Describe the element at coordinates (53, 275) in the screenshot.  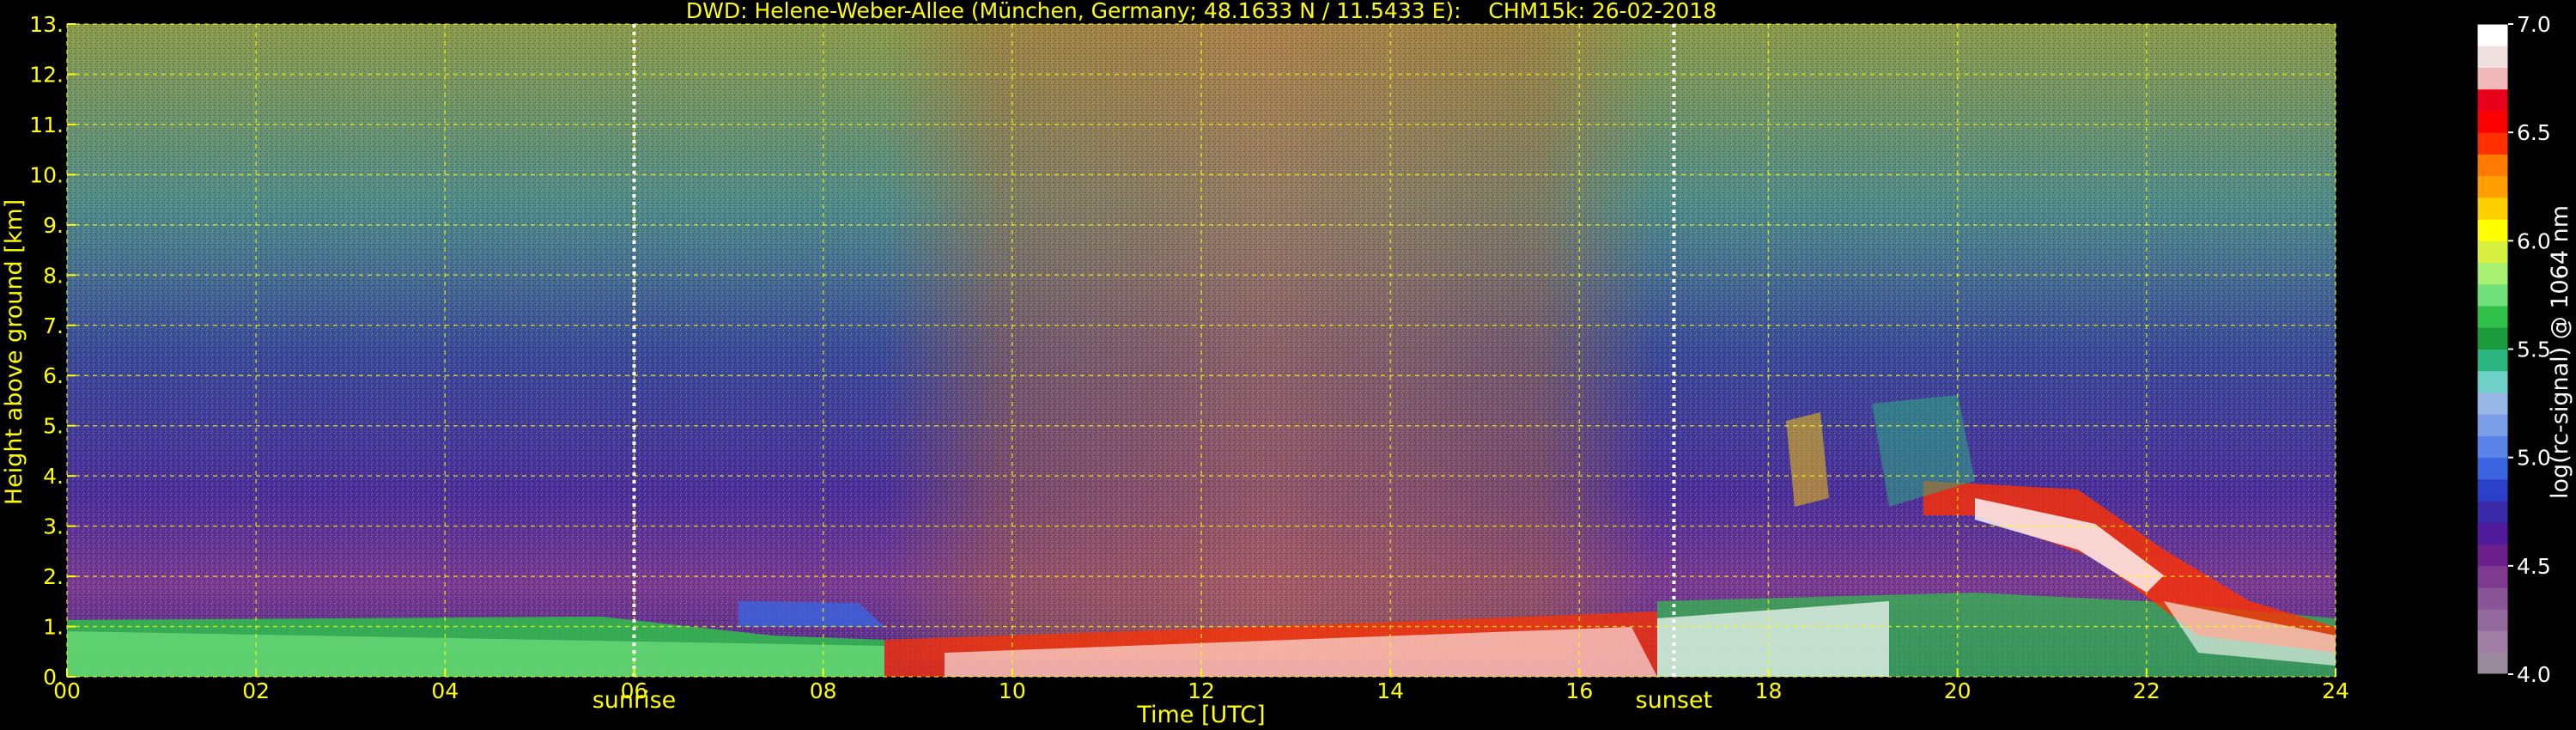
I see `y-tick-label: 8.` at that location.